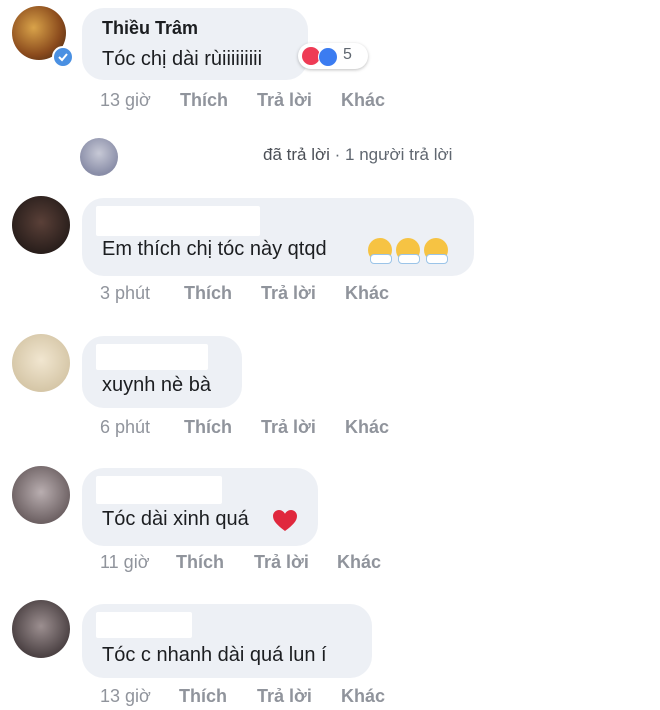  I want to click on reply-summary-replied: đã trả lời, so click(296, 154).